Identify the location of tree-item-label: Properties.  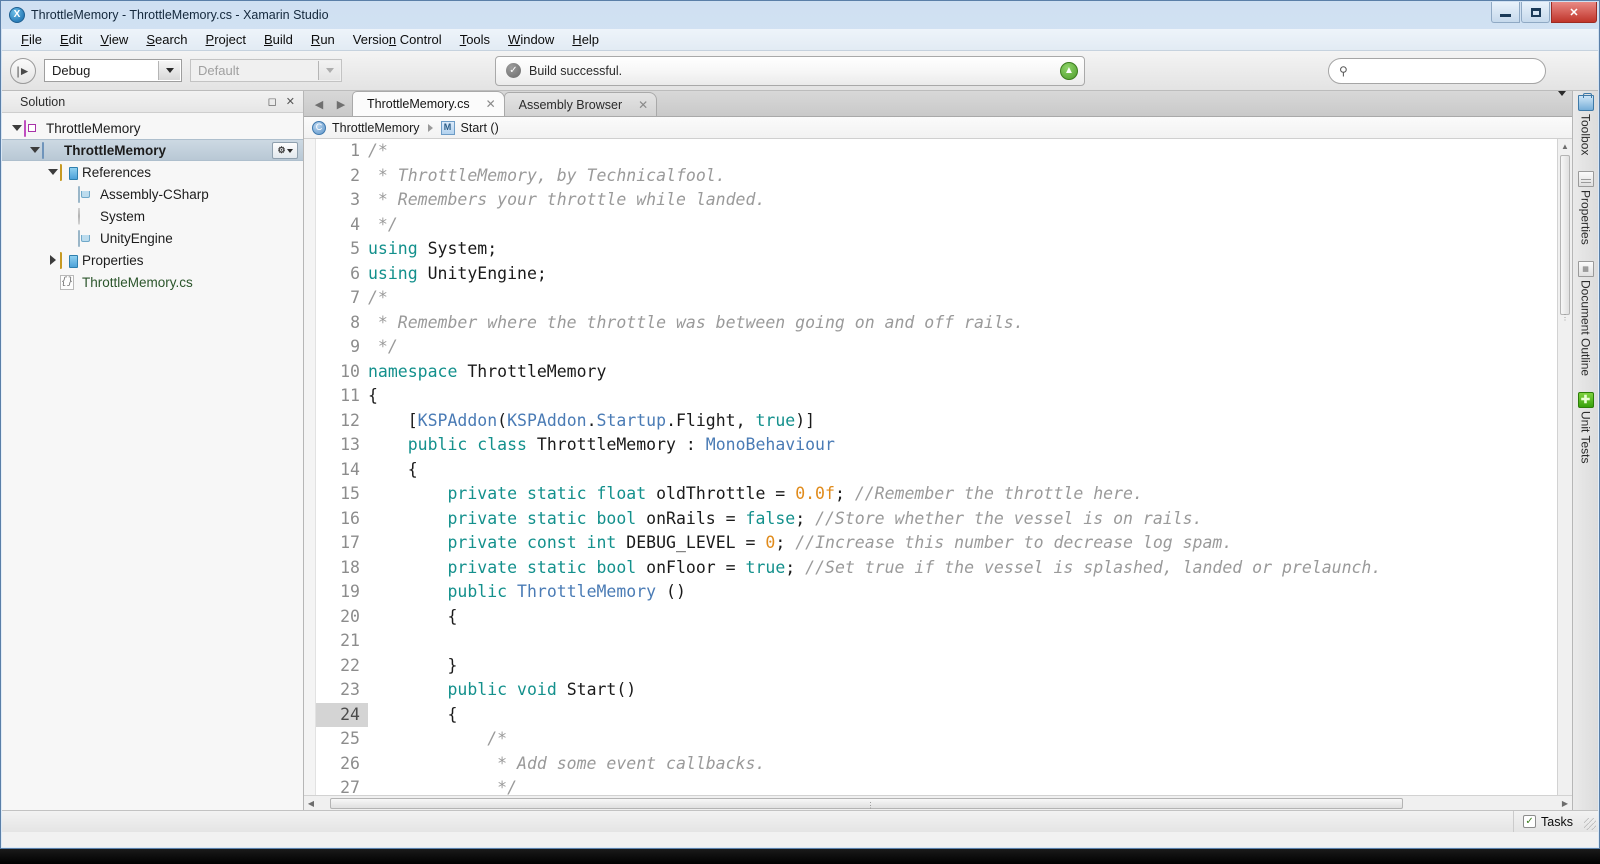
(113, 260).